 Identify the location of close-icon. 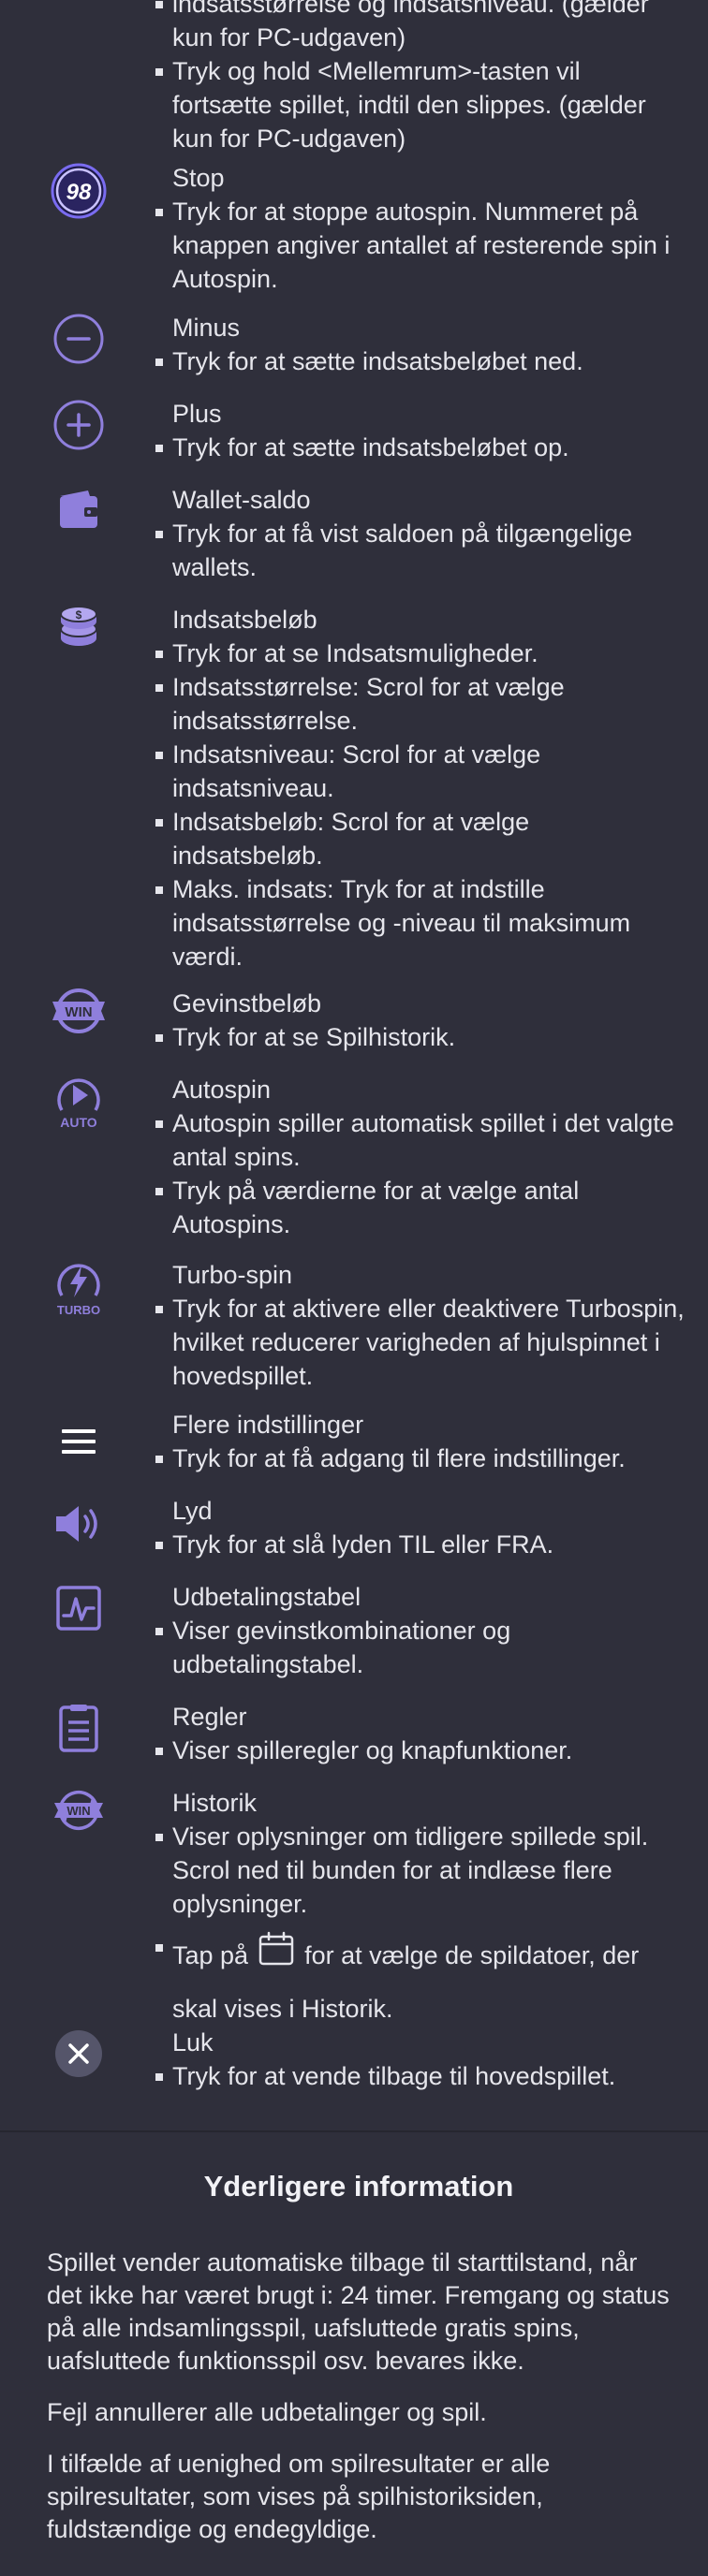
(79, 2054).